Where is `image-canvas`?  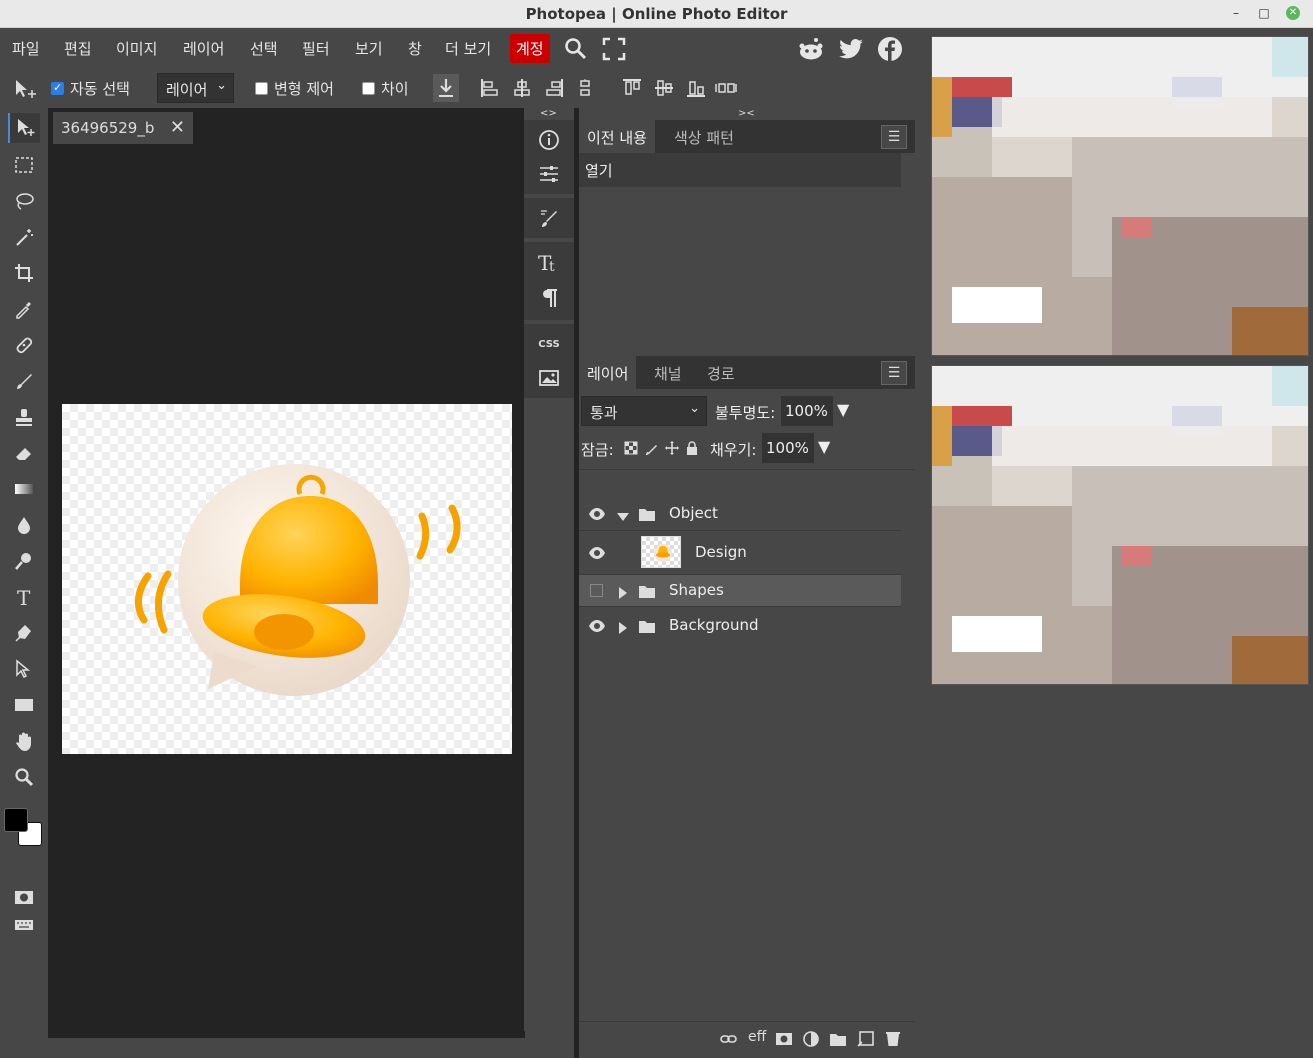 image-canvas is located at coordinates (287, 579).